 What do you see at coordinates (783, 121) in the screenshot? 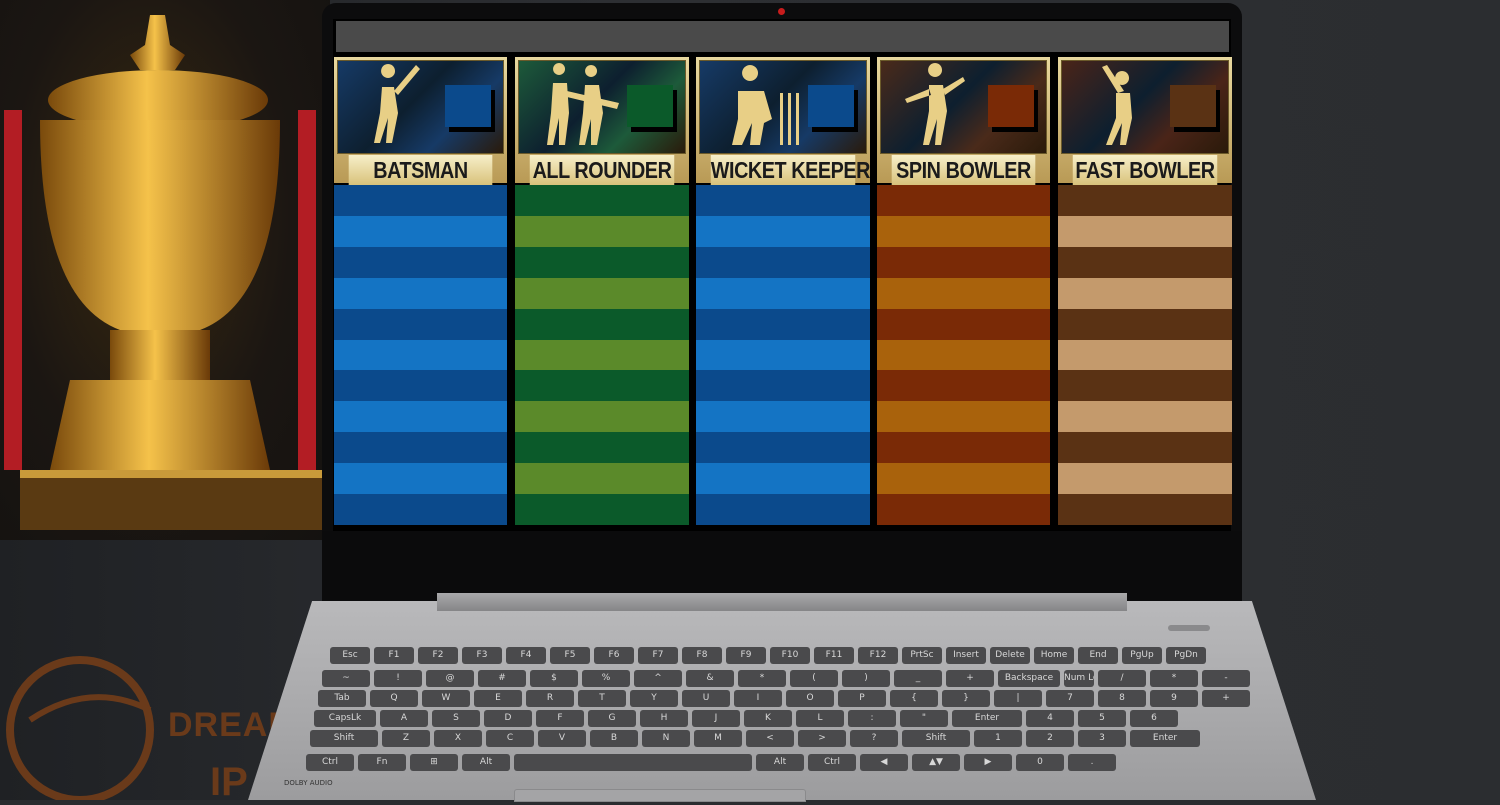
I see `role-card: WICKET KEEPER` at bounding box center [783, 121].